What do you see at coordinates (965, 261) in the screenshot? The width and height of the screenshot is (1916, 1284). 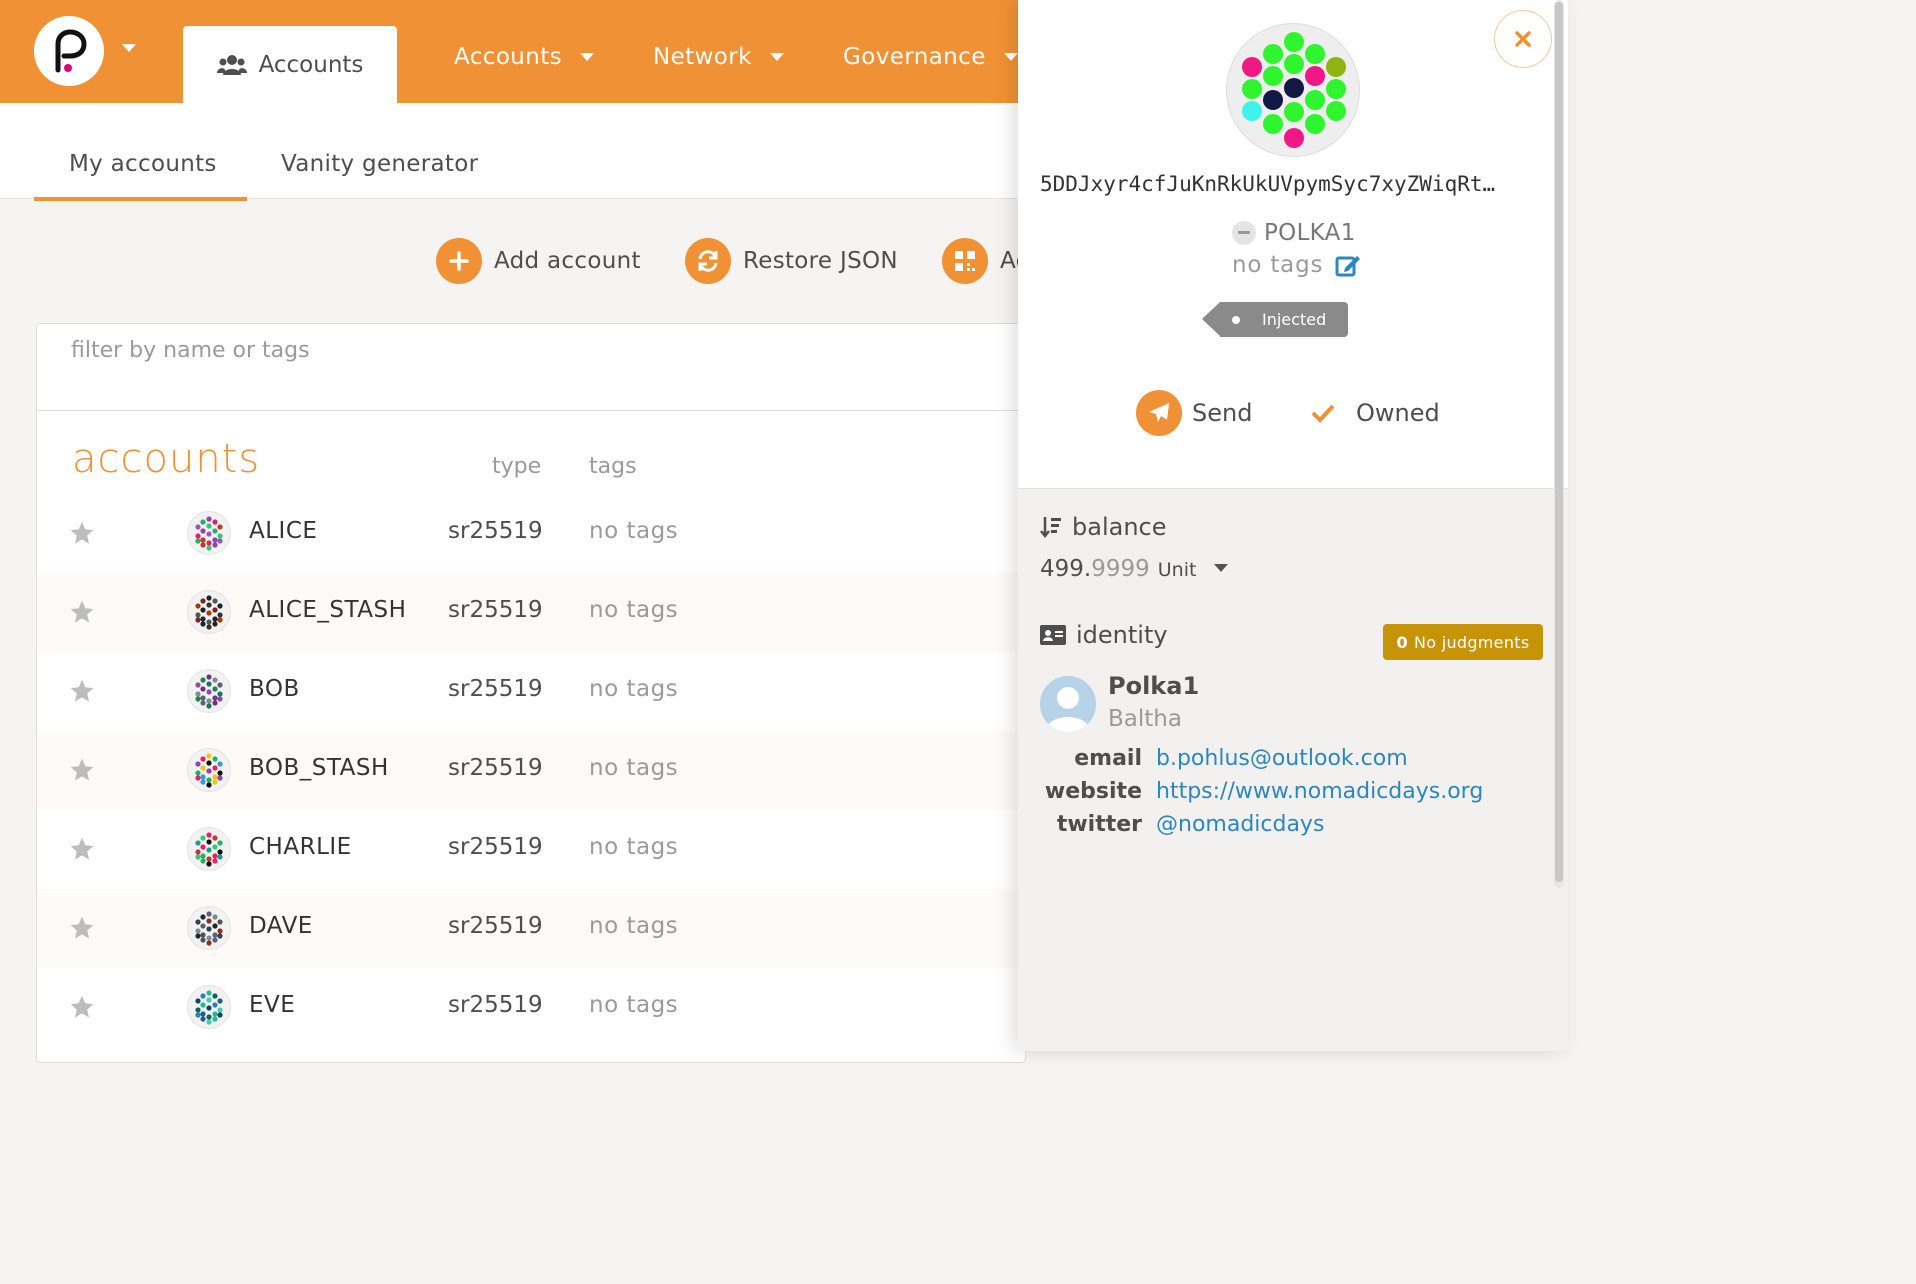 I see `qrcode-icon` at bounding box center [965, 261].